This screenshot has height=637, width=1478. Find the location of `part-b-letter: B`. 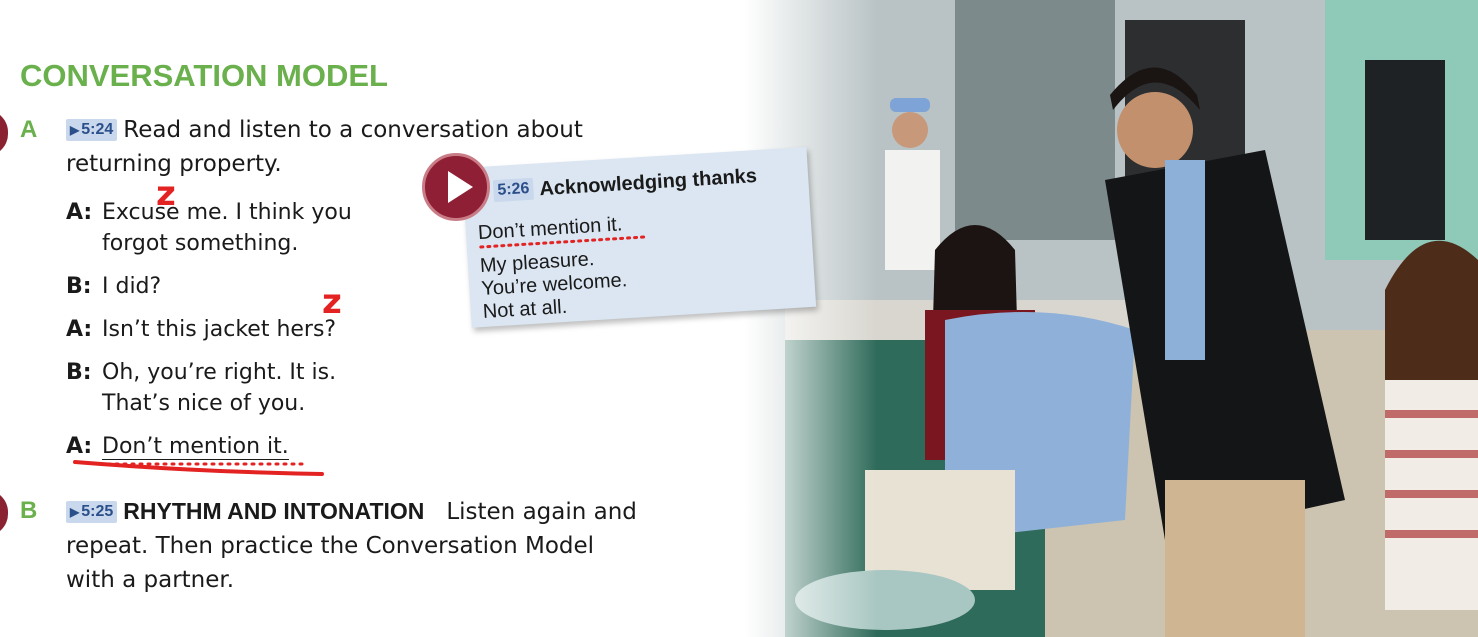

part-b-letter: B is located at coordinates (29, 510).